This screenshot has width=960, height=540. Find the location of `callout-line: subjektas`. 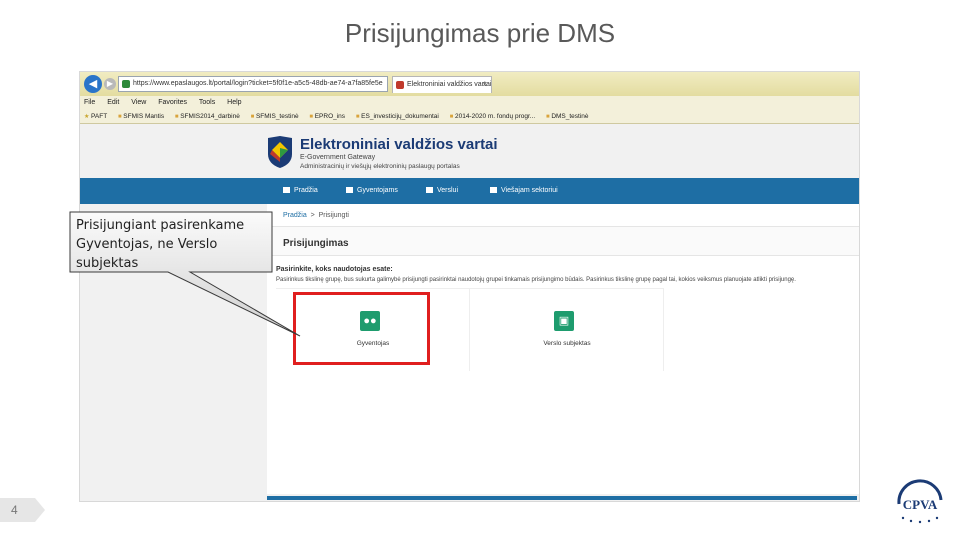

callout-line: subjektas is located at coordinates (107, 263).